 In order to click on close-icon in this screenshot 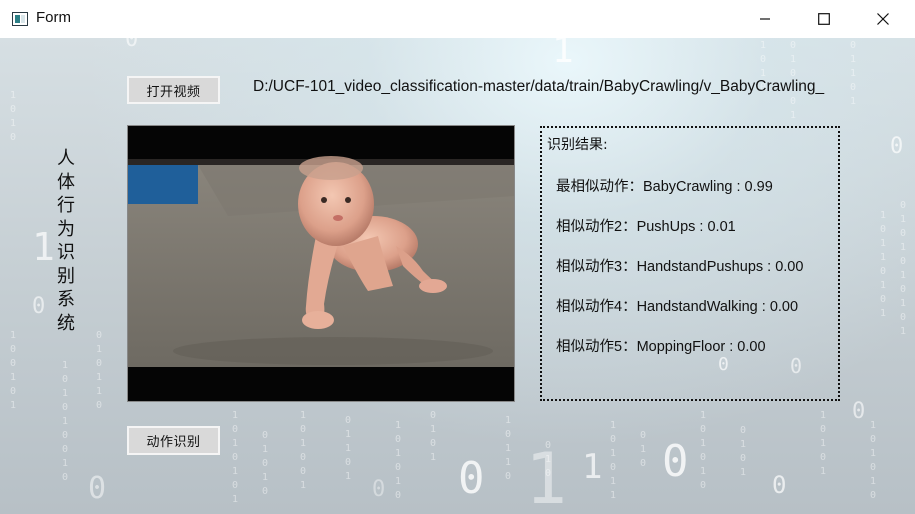, I will do `click(883, 19)`.